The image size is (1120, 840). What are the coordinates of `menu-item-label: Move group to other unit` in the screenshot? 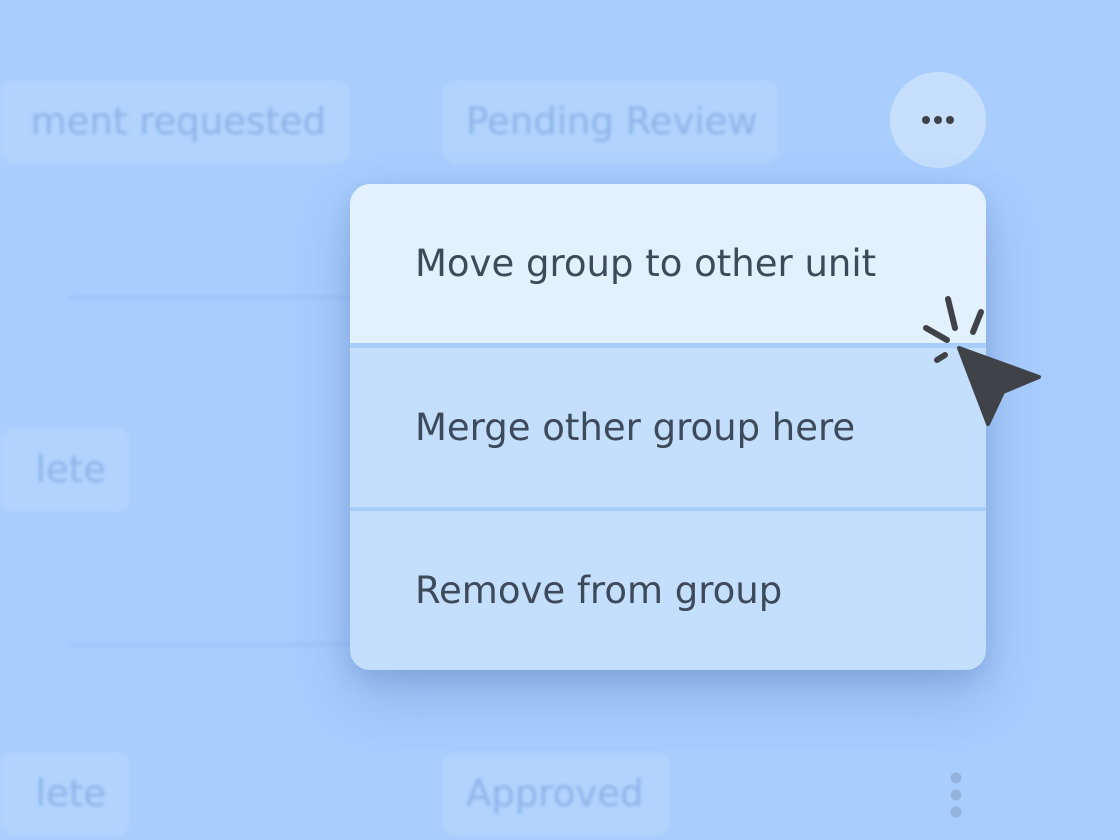 It's located at (646, 263).